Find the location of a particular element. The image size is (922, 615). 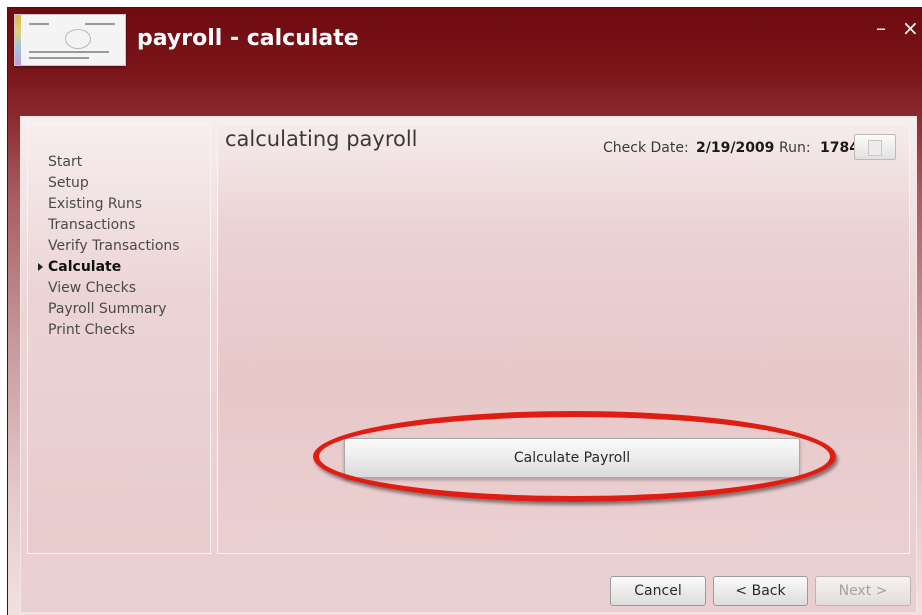

payroll-check-icon is located at coordinates (70, 40).